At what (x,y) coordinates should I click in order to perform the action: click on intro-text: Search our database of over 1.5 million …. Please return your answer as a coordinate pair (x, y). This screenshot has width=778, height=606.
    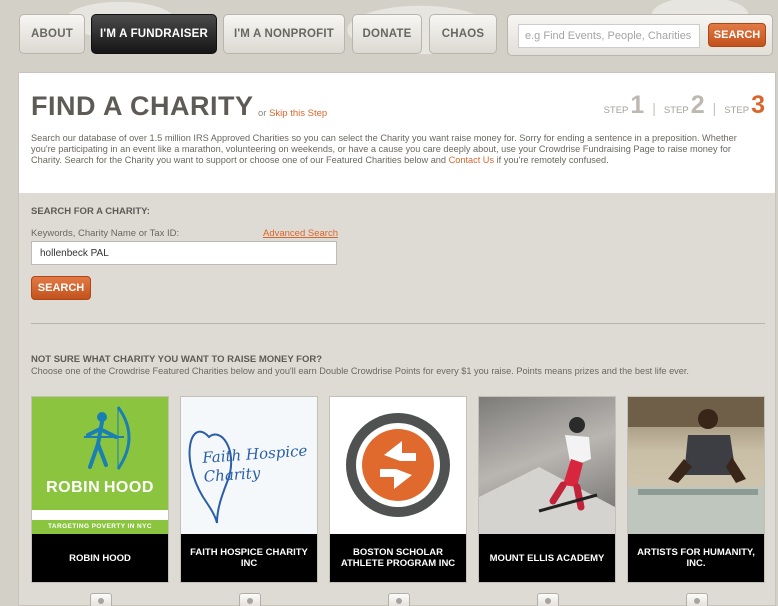
    Looking at the image, I should click on (396, 149).